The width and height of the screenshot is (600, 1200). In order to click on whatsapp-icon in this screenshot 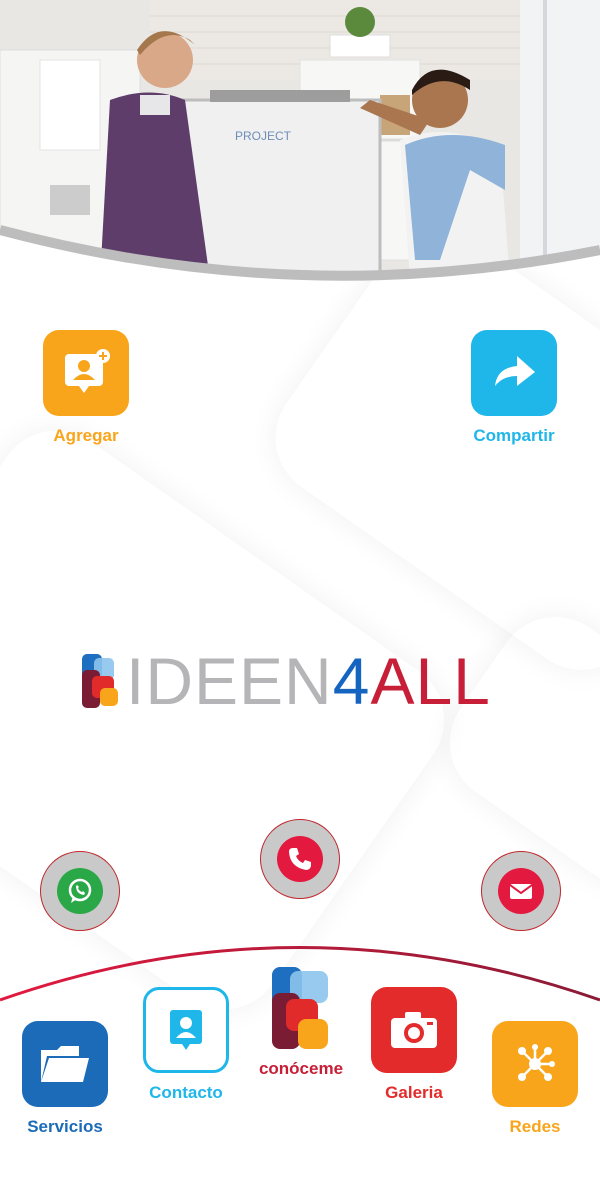, I will do `click(80, 890)`.